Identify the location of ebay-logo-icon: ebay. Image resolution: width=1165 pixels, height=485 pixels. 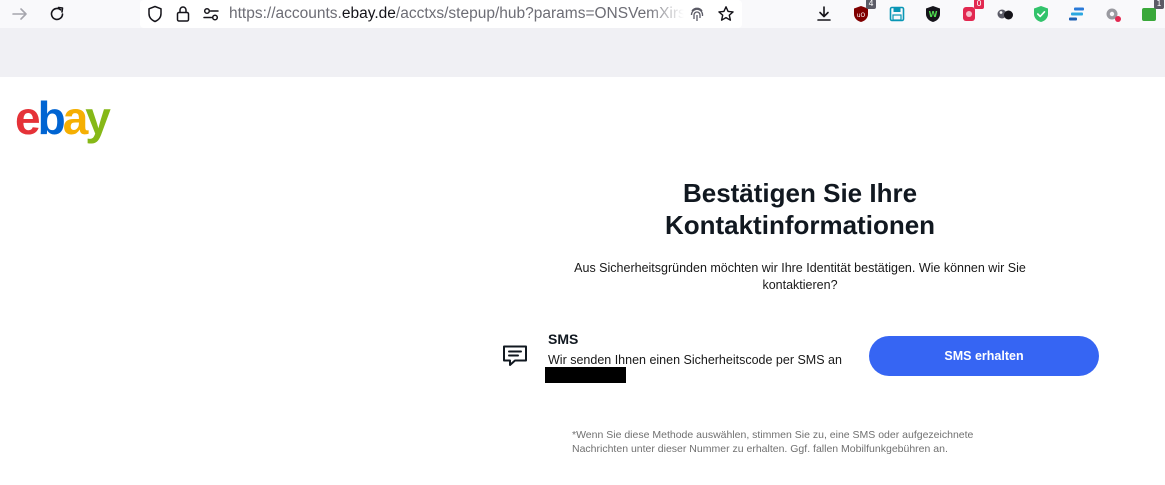
(64, 118).